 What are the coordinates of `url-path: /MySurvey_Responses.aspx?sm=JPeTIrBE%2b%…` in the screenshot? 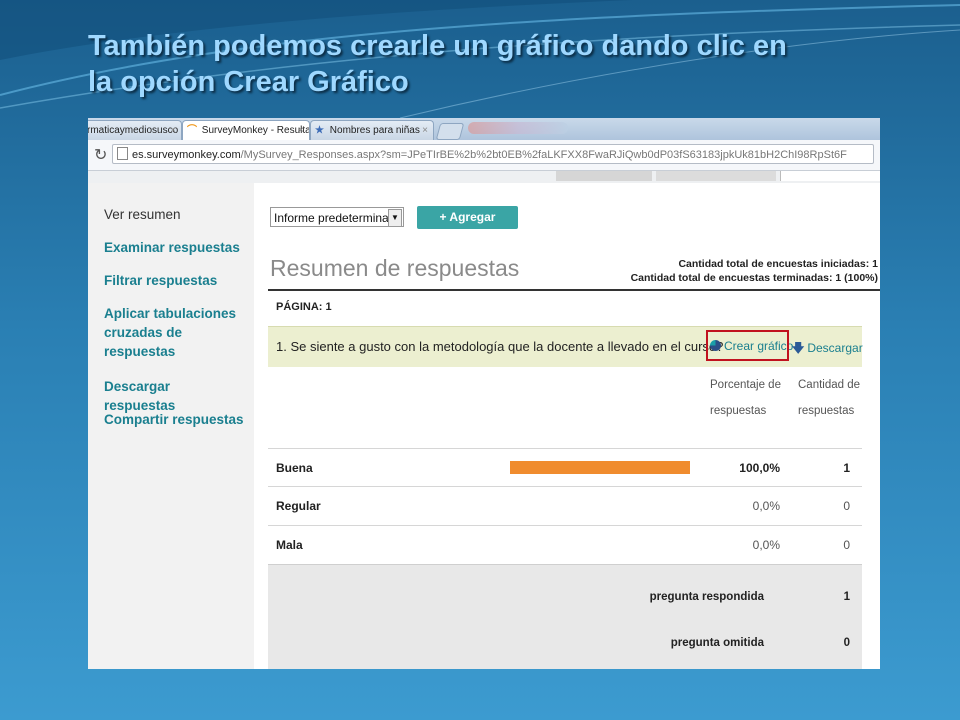 It's located at (543, 155).